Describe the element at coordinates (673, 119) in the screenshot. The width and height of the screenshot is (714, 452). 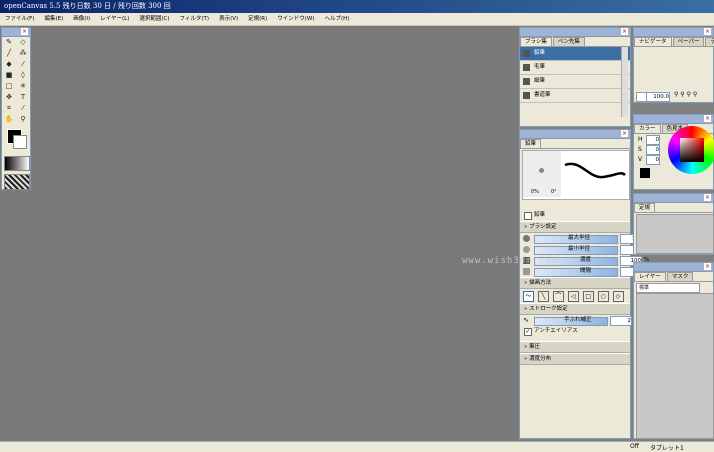
I see `color-header: ×` at that location.